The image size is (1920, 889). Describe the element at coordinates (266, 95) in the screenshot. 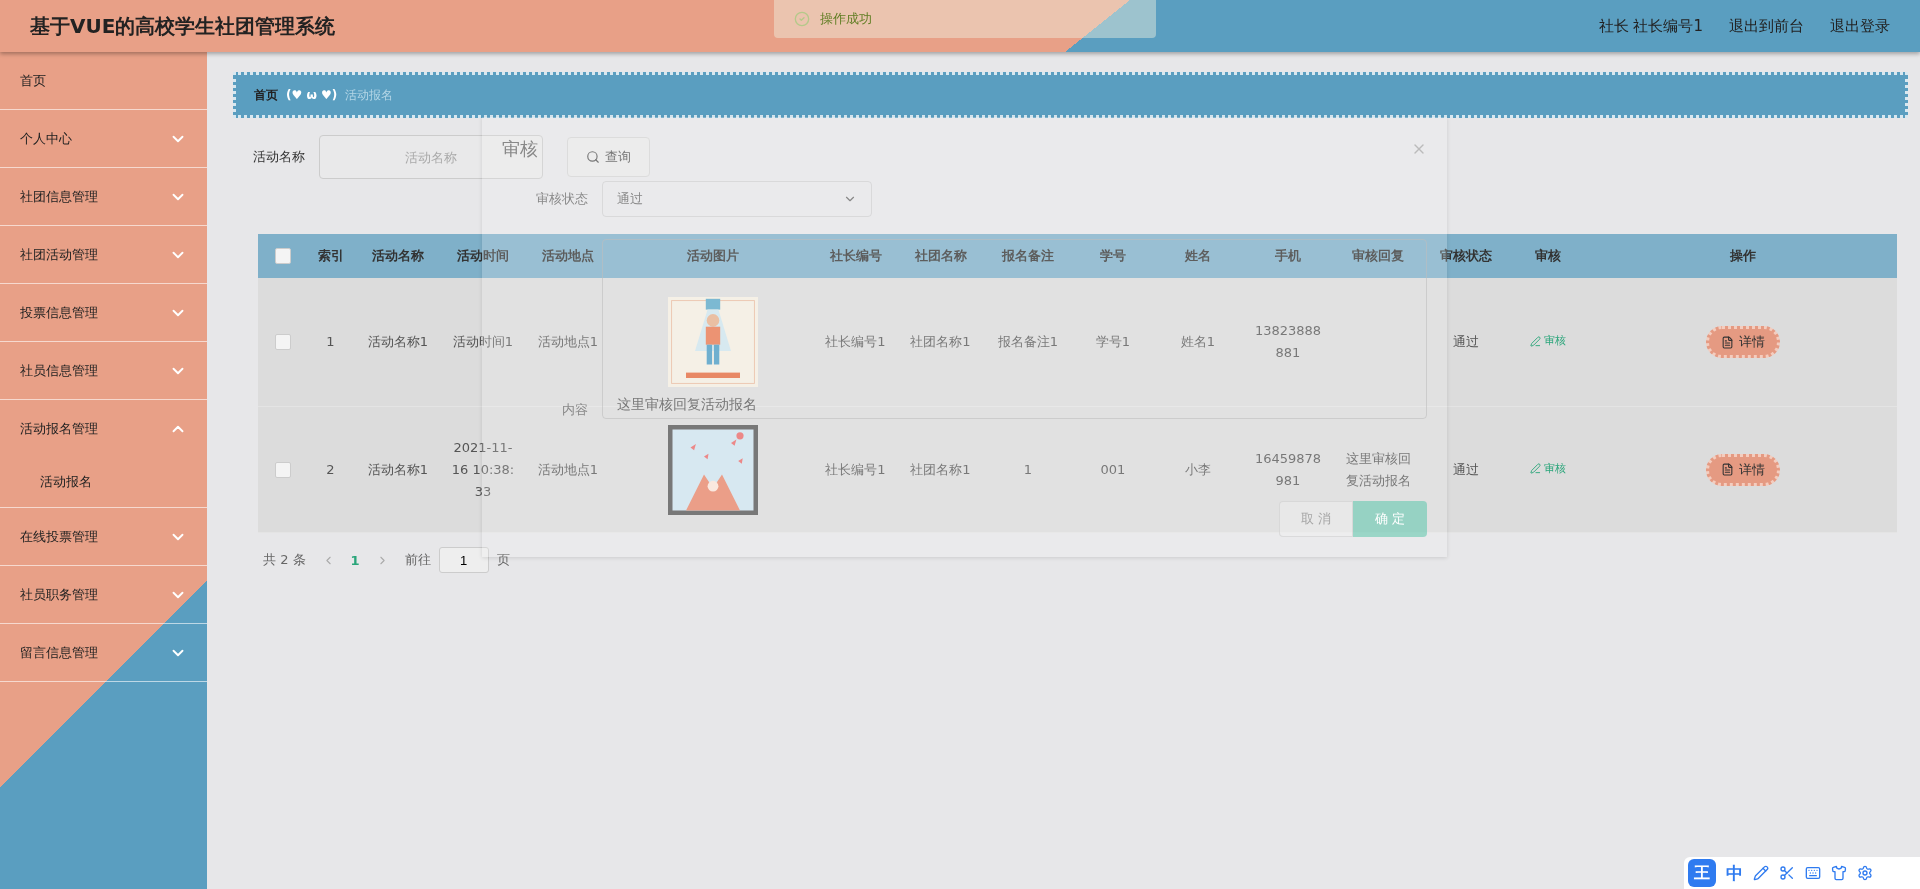

I see `breadcrumb-home: 首页` at that location.